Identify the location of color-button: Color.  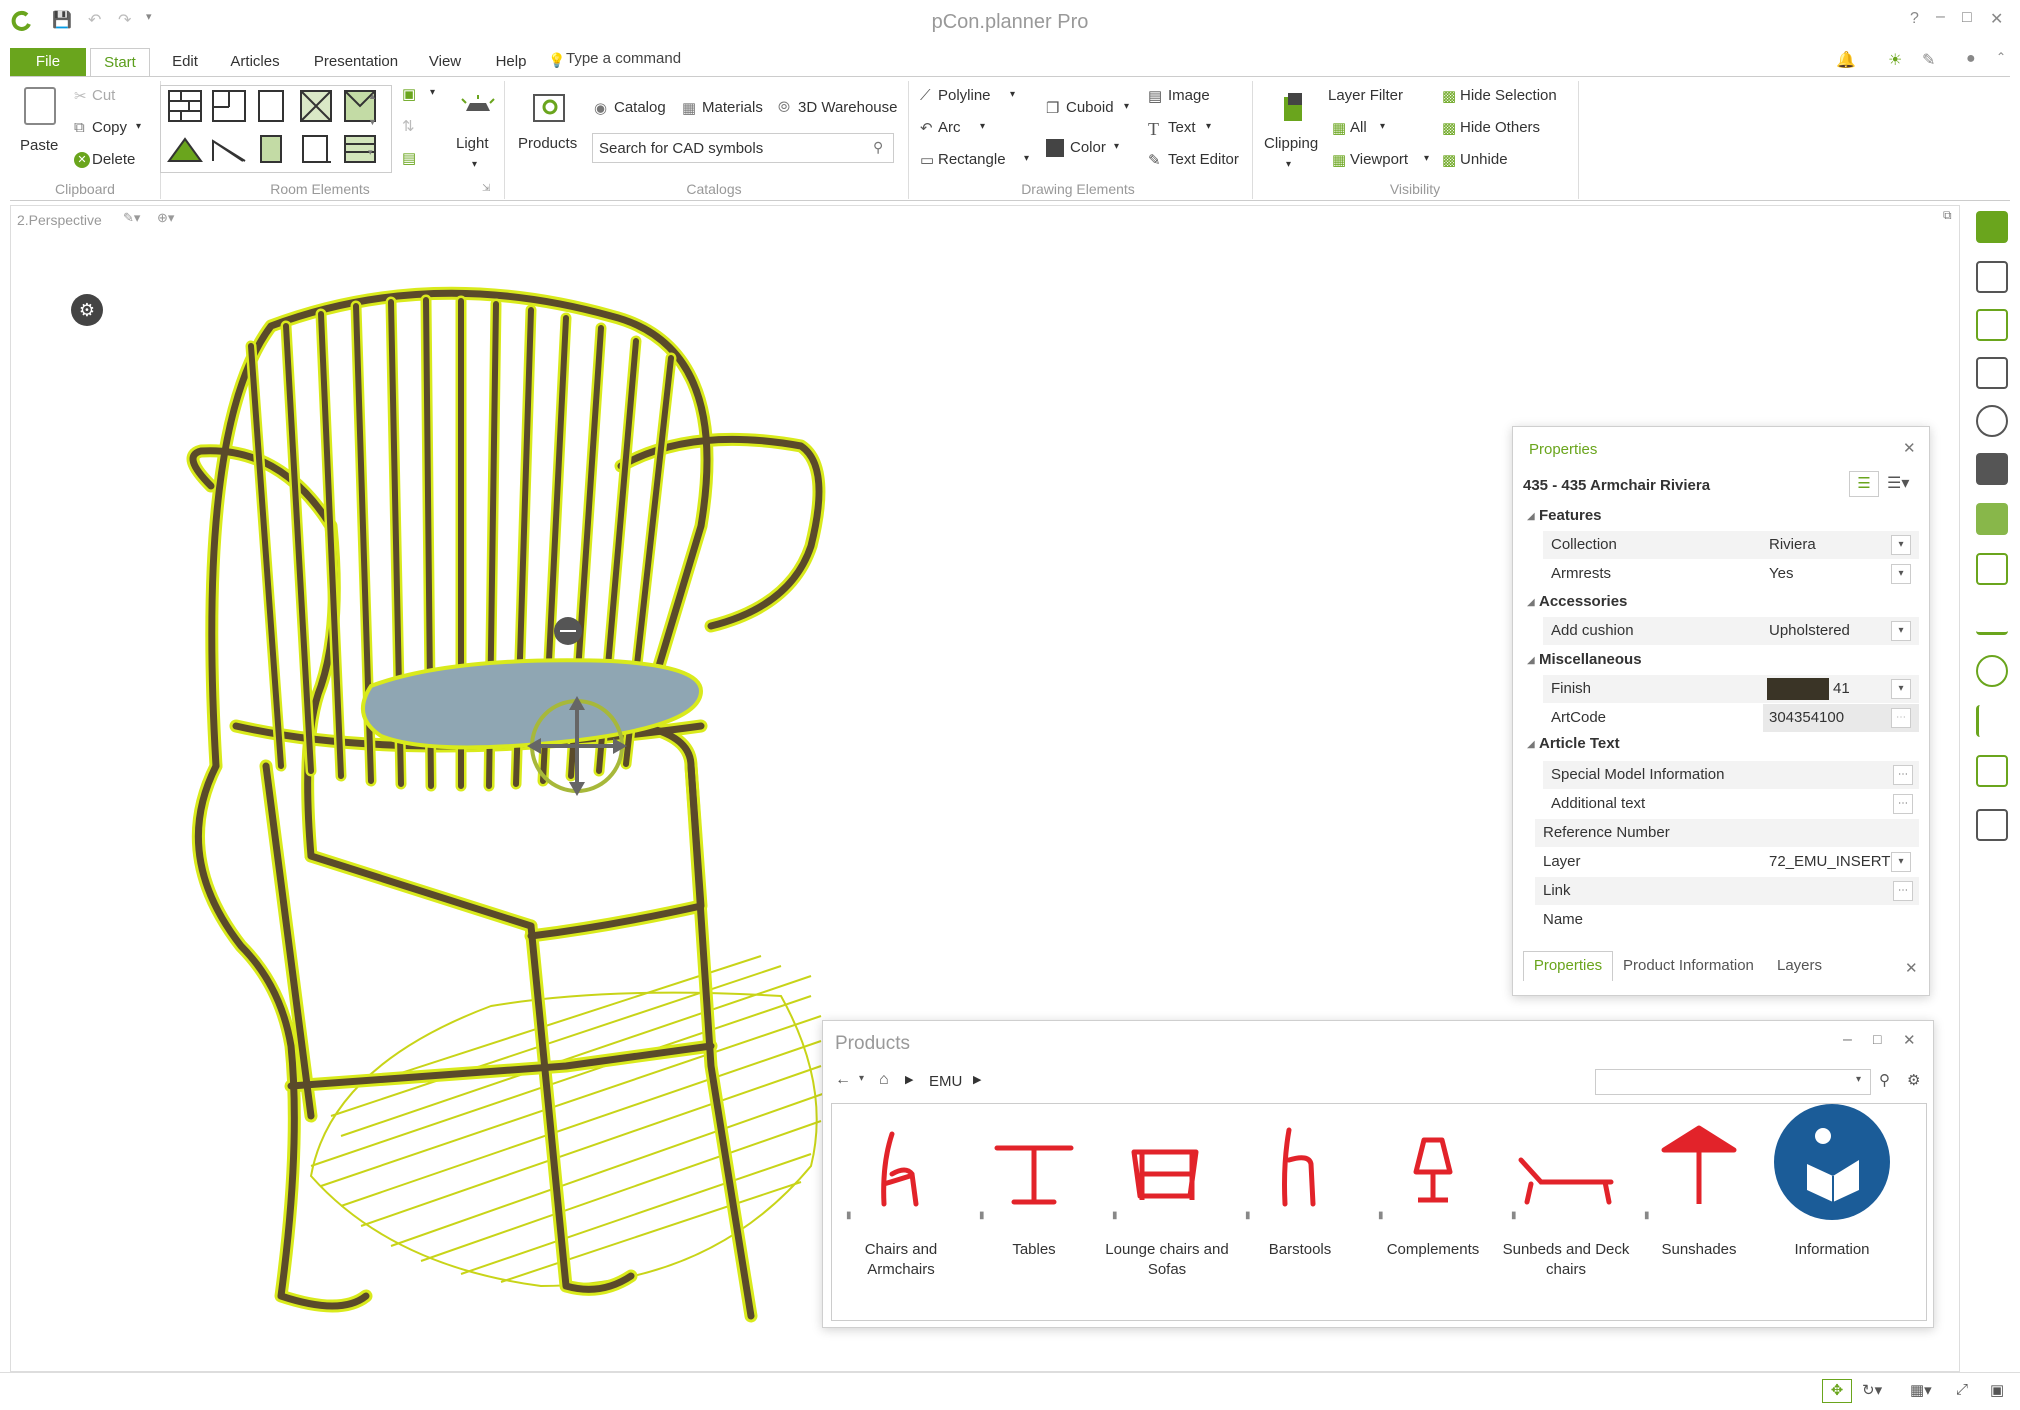
(1088, 147).